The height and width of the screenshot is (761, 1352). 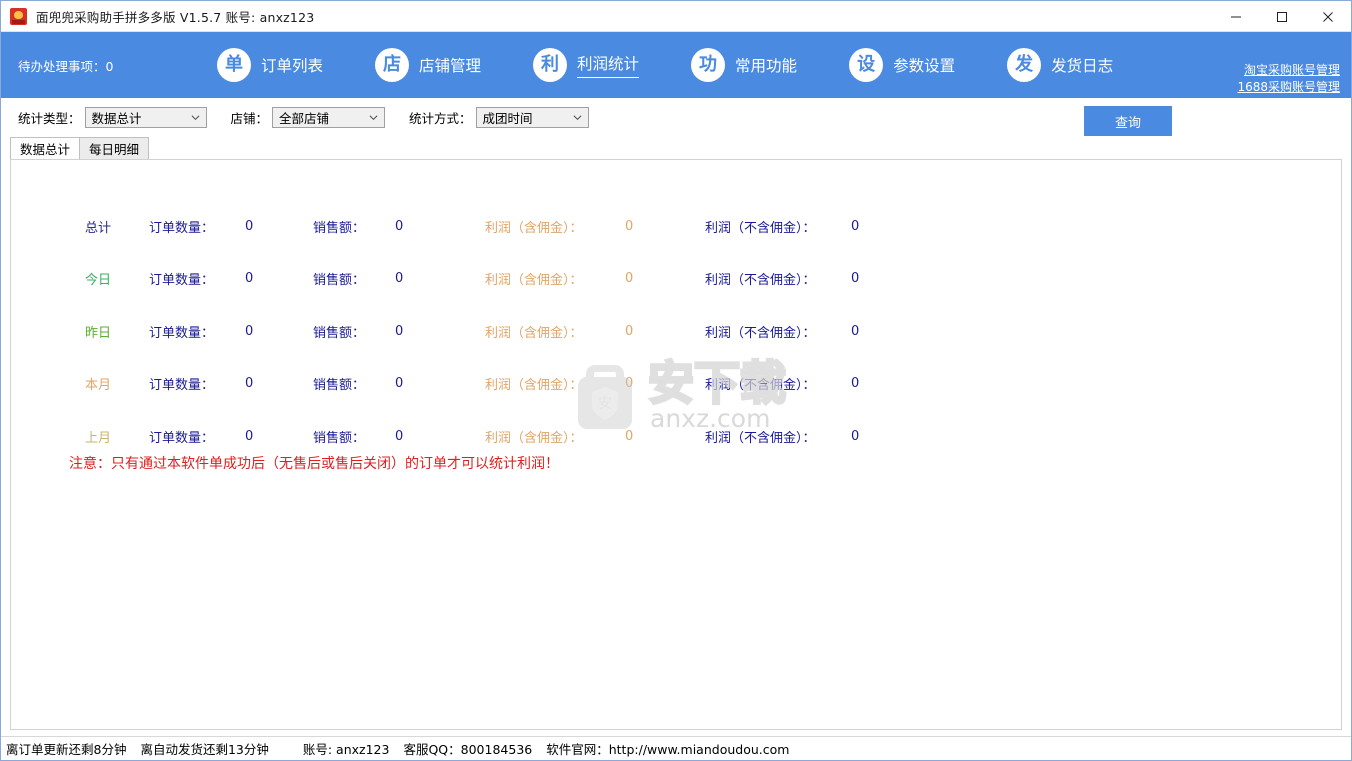 I want to click on account-management-links: 淘宝采购账号管理 1688采购账号管理, so click(x=1288, y=79).